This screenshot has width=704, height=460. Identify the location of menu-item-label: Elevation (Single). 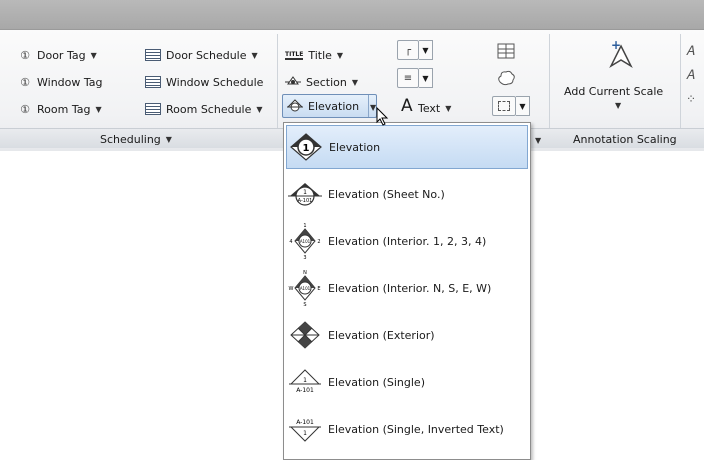
(376, 382).